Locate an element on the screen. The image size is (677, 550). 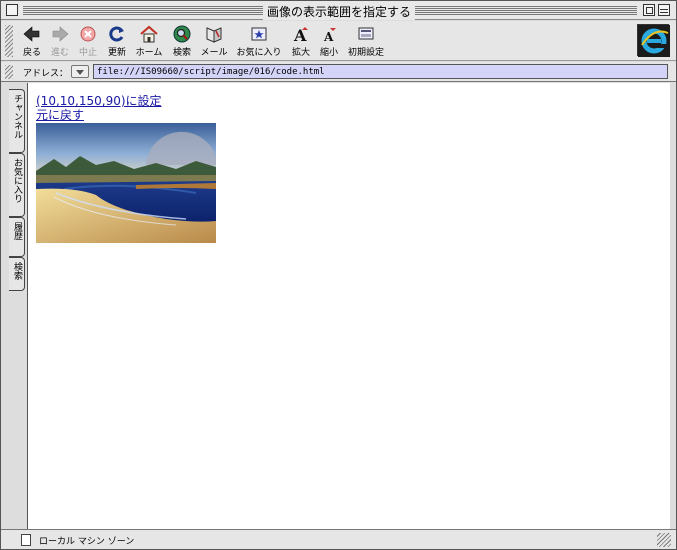
favorites-button: お気に入り is located at coordinates (259, 42).